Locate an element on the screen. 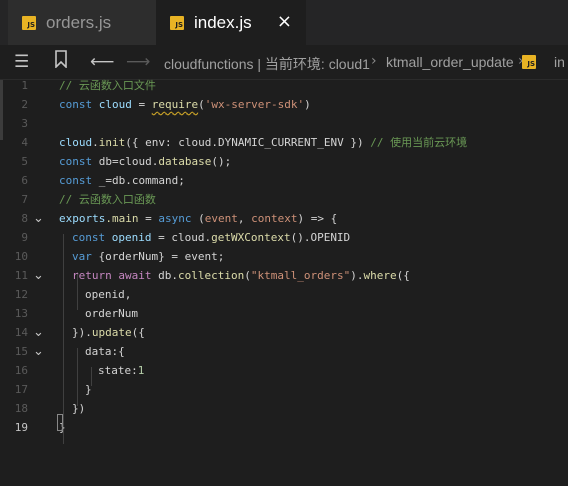 Image resolution: width=568 pixels, height=486 pixels. code-line: 13 orderNum is located at coordinates (284, 313).